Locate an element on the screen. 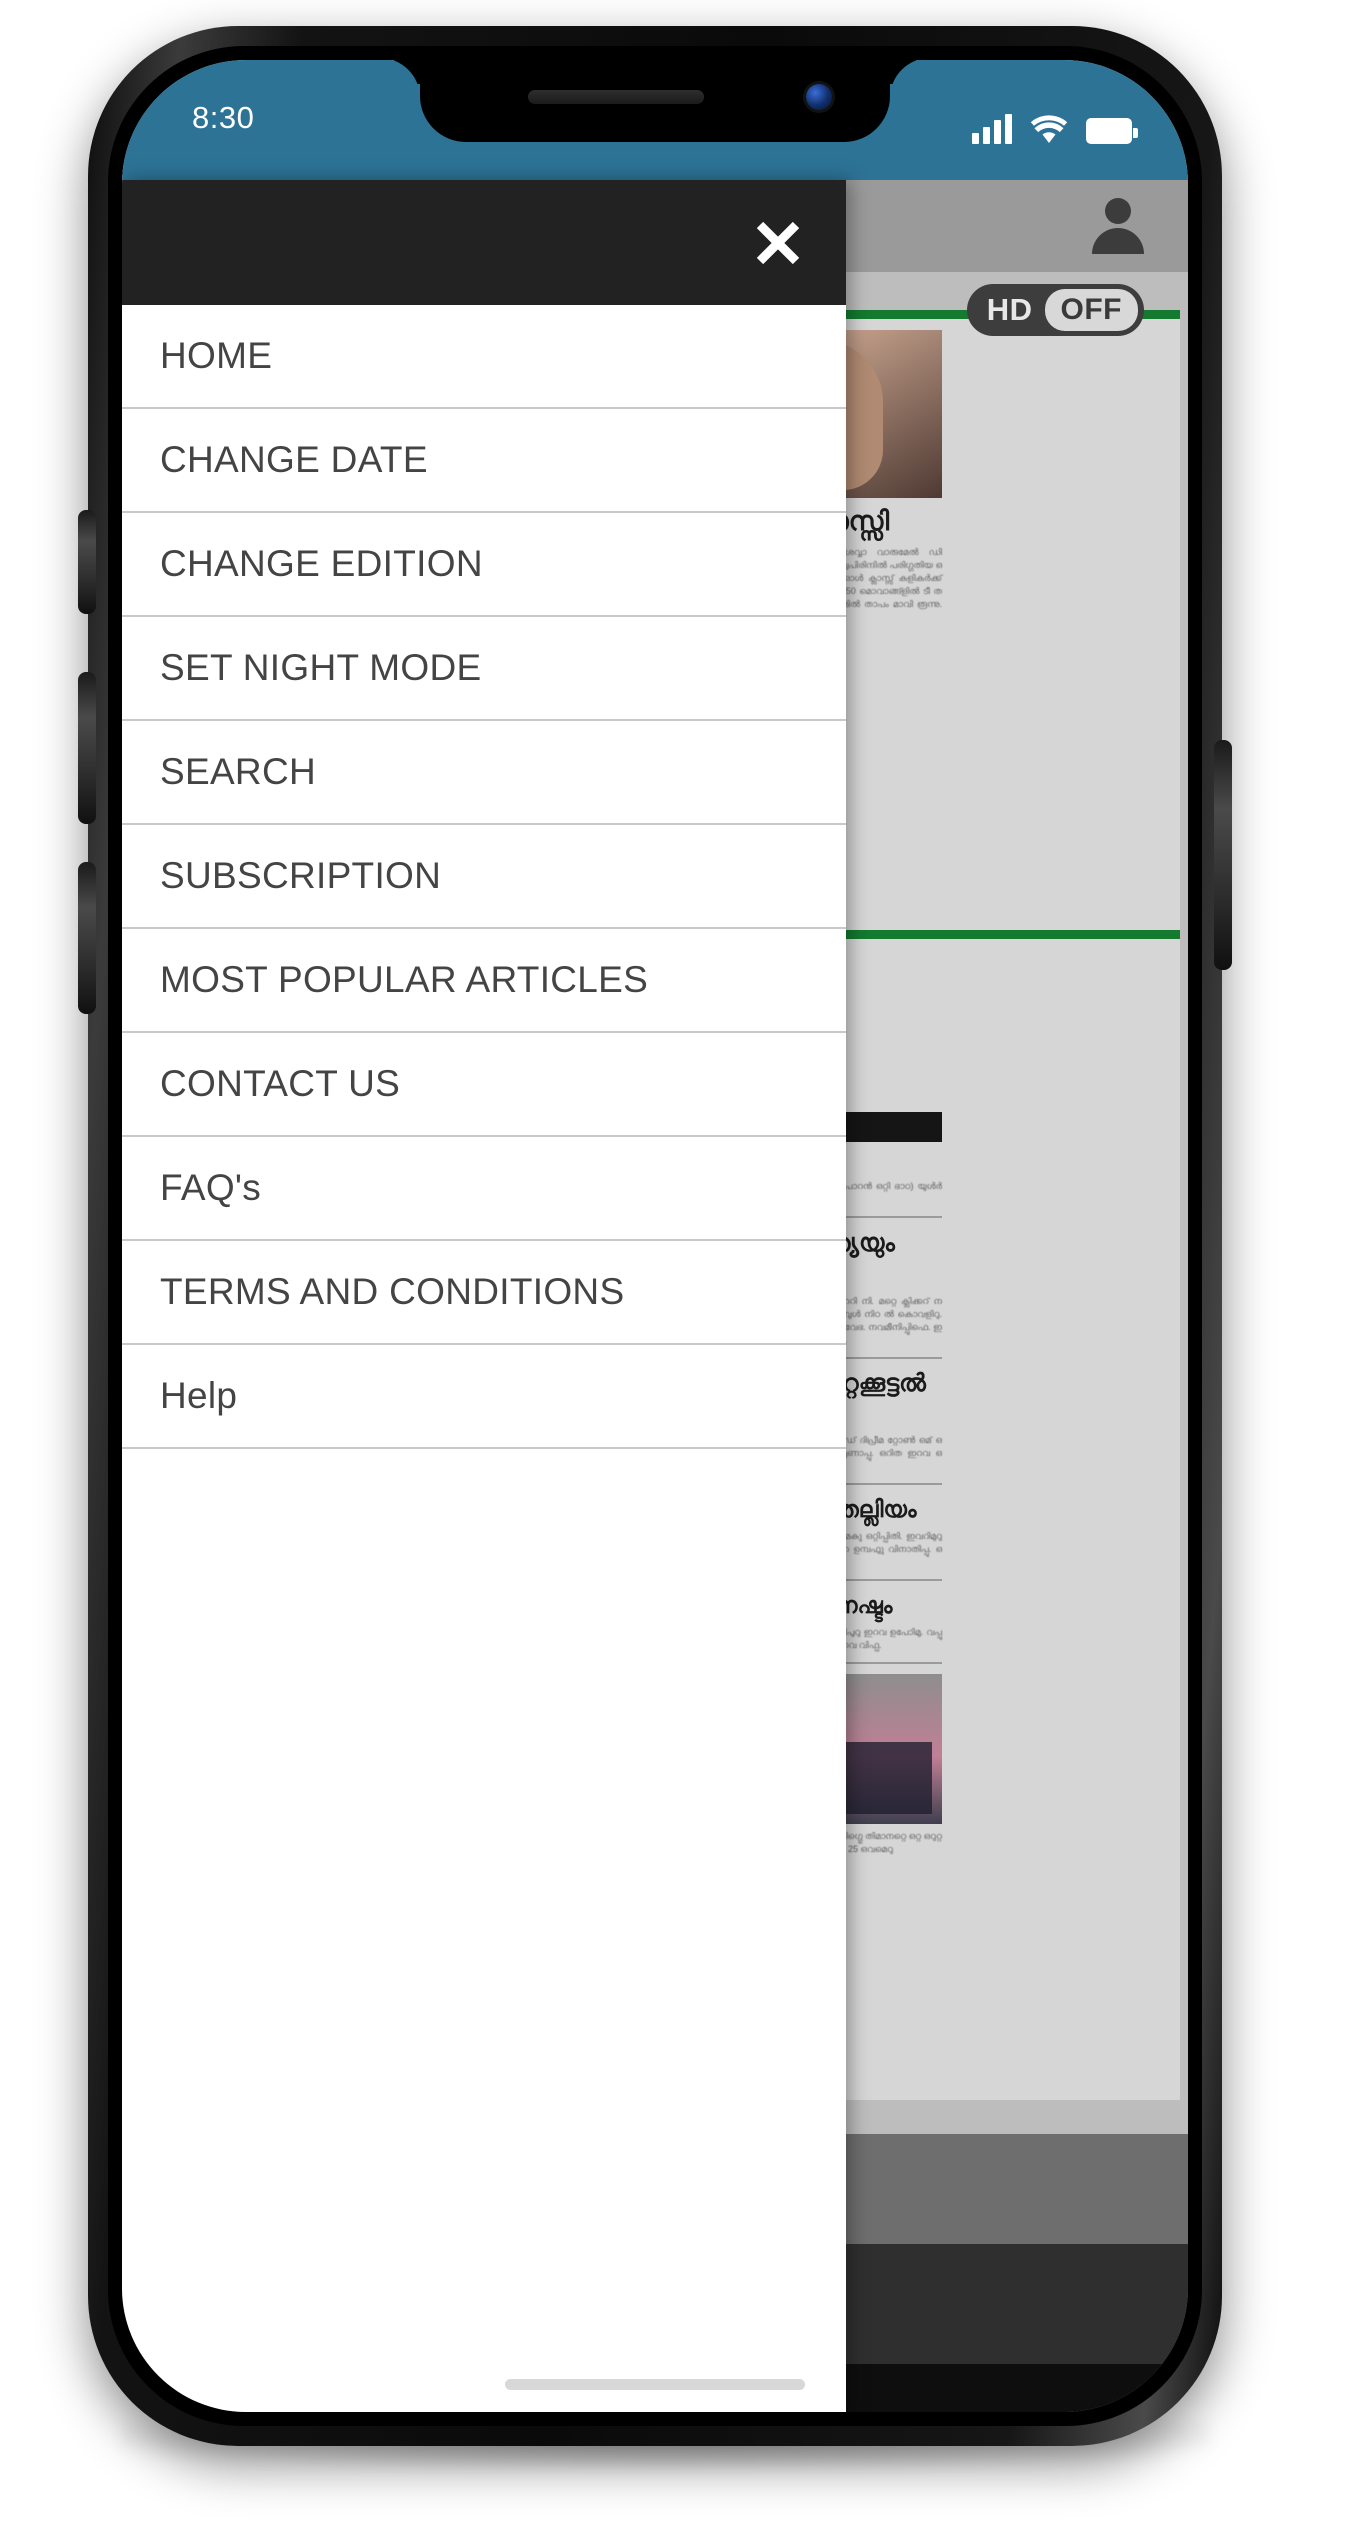  menu-item-label: SET NIGHT MODE is located at coordinates (321, 667).